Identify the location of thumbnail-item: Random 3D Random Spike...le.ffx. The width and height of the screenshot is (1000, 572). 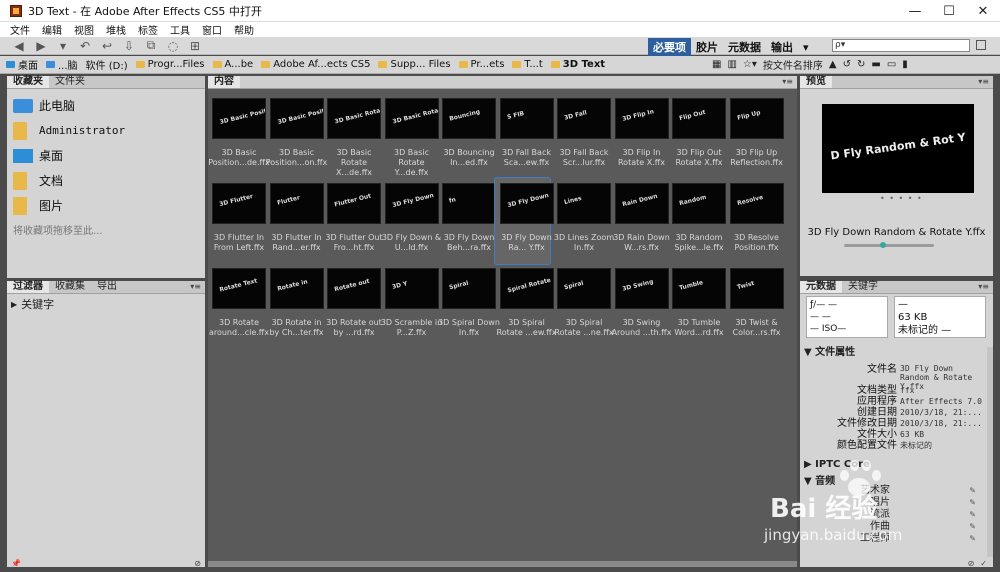
(699, 220).